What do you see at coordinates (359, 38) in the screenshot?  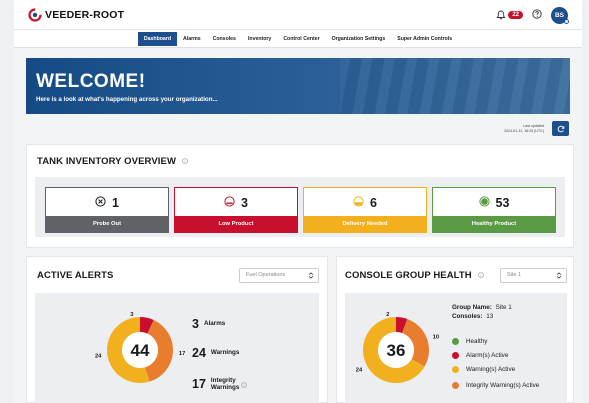 I see `tab-organization-settings: Organization Settings` at bounding box center [359, 38].